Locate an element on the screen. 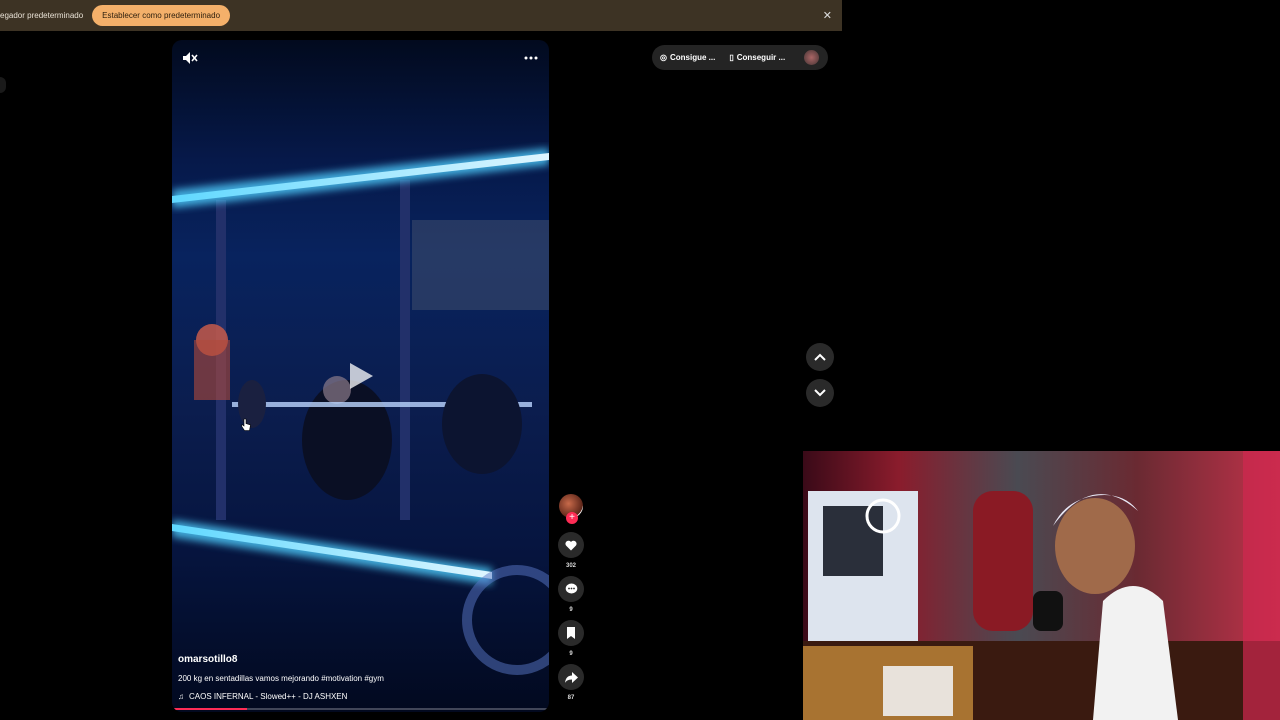 This screenshot has width=1280, height=720. bookmark-icon is located at coordinates (571, 633).